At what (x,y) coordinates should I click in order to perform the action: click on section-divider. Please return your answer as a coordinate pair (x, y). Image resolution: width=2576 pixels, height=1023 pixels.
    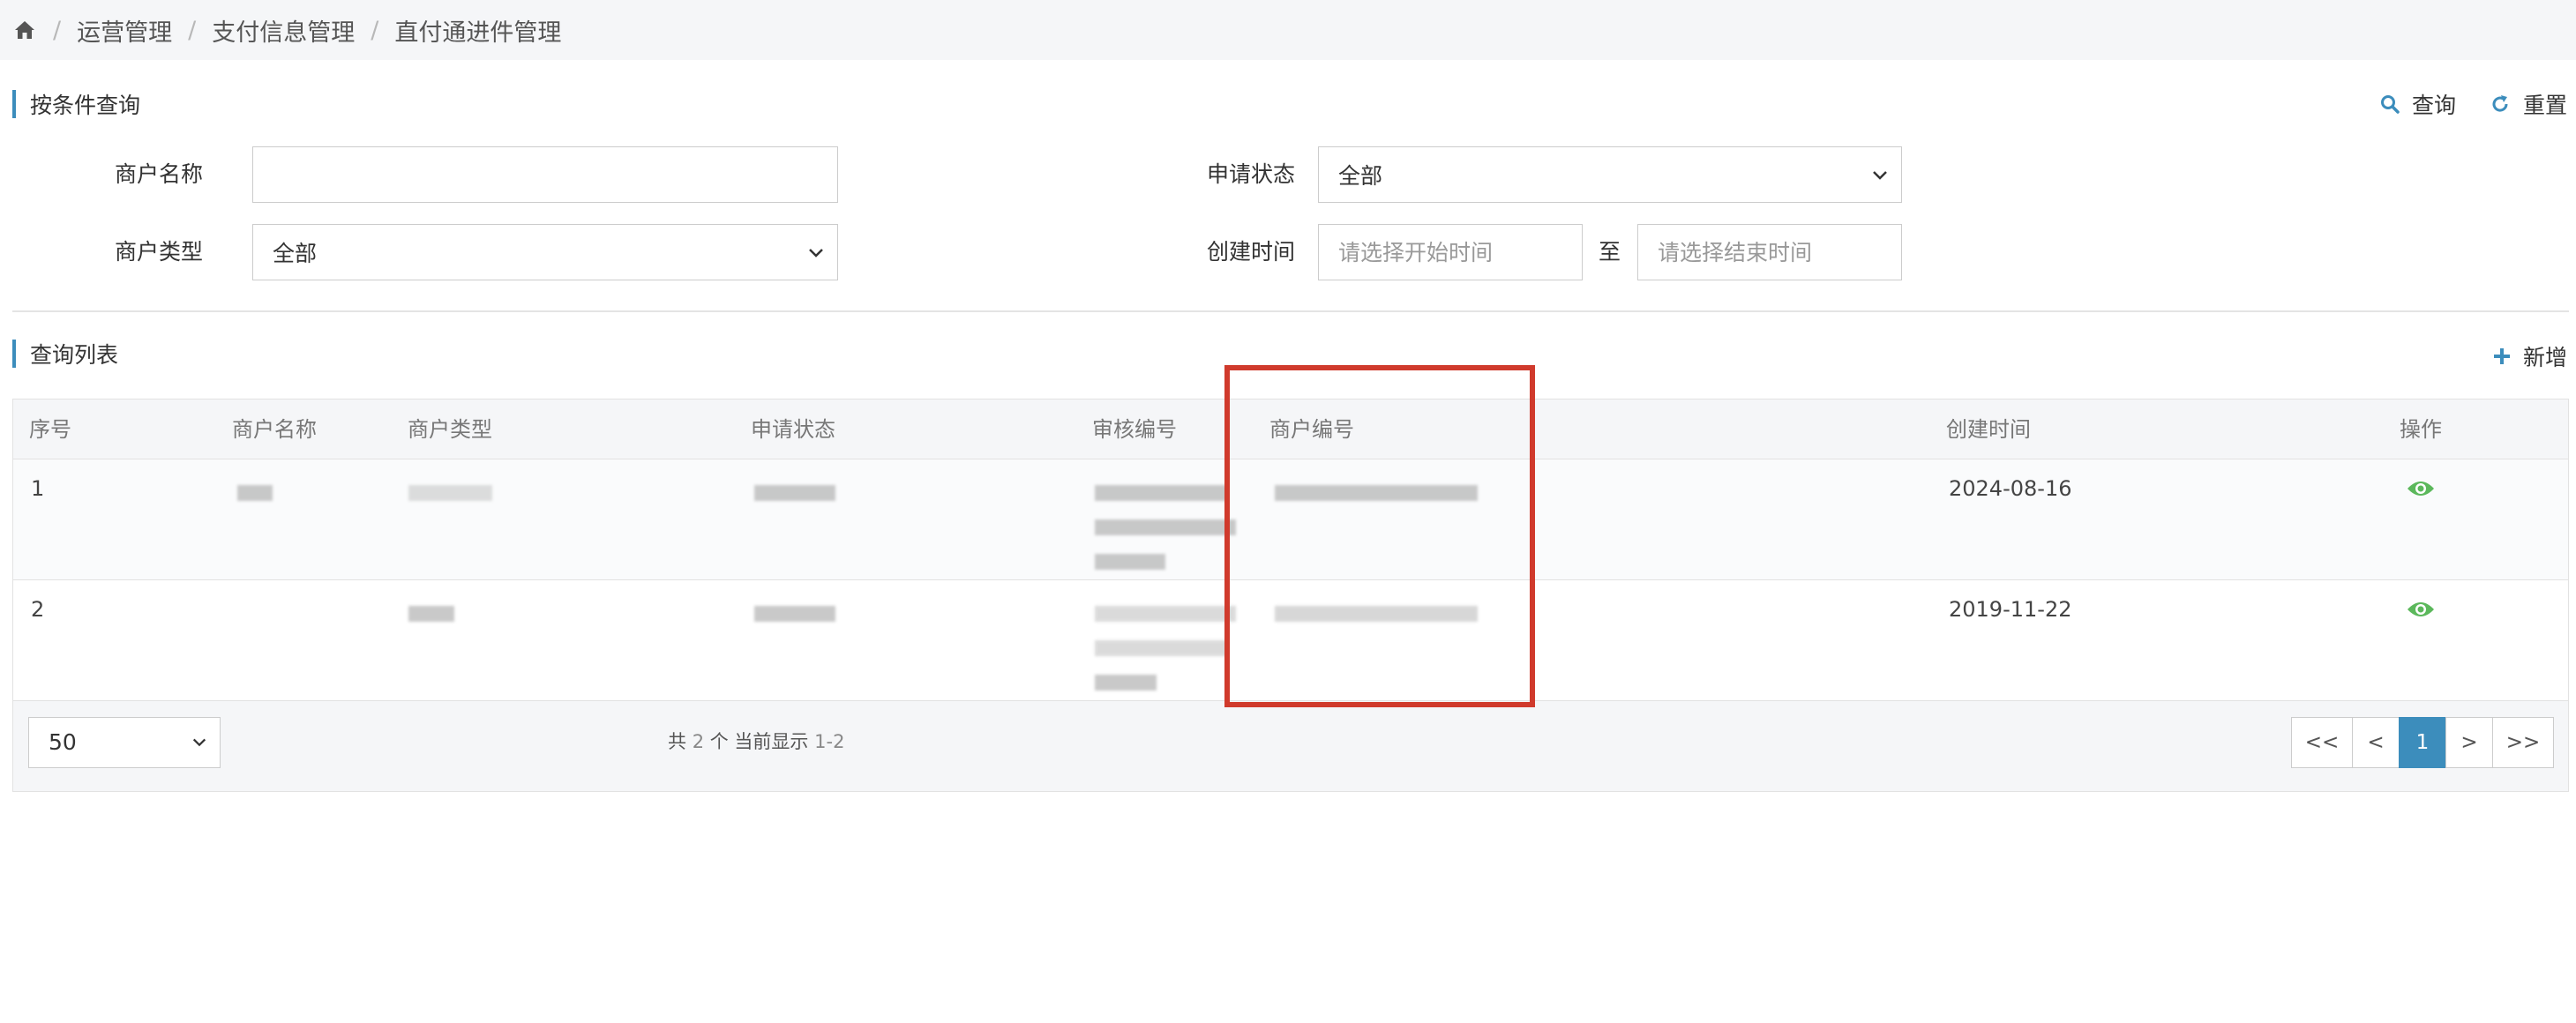
    Looking at the image, I should click on (1290, 311).